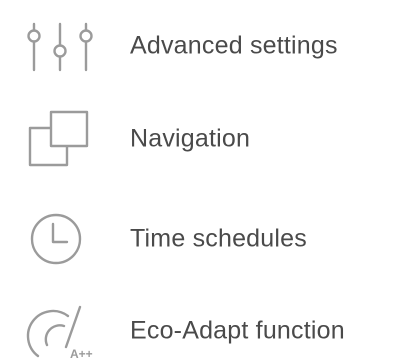  What do you see at coordinates (58, 139) in the screenshot?
I see `navigation-windows-icon` at bounding box center [58, 139].